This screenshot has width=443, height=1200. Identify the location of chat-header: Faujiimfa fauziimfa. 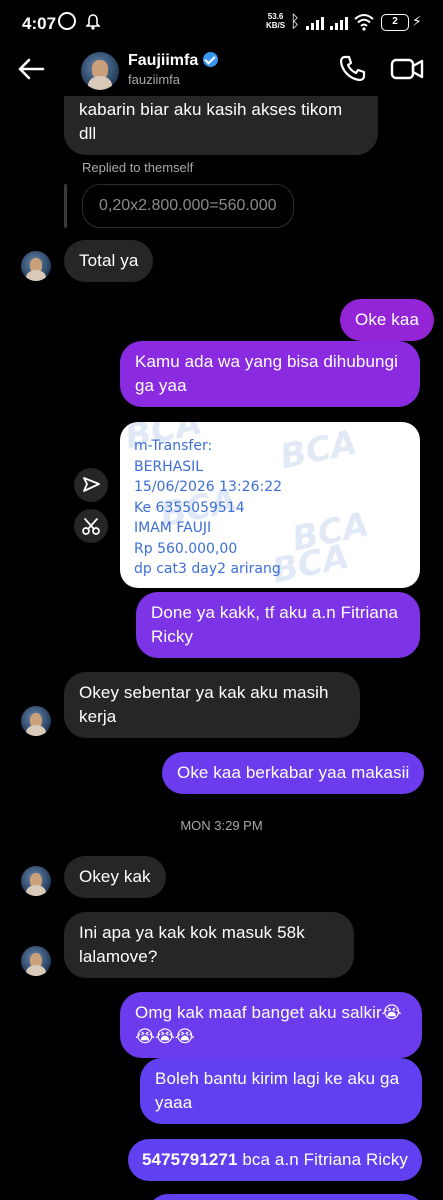
(221, 71).